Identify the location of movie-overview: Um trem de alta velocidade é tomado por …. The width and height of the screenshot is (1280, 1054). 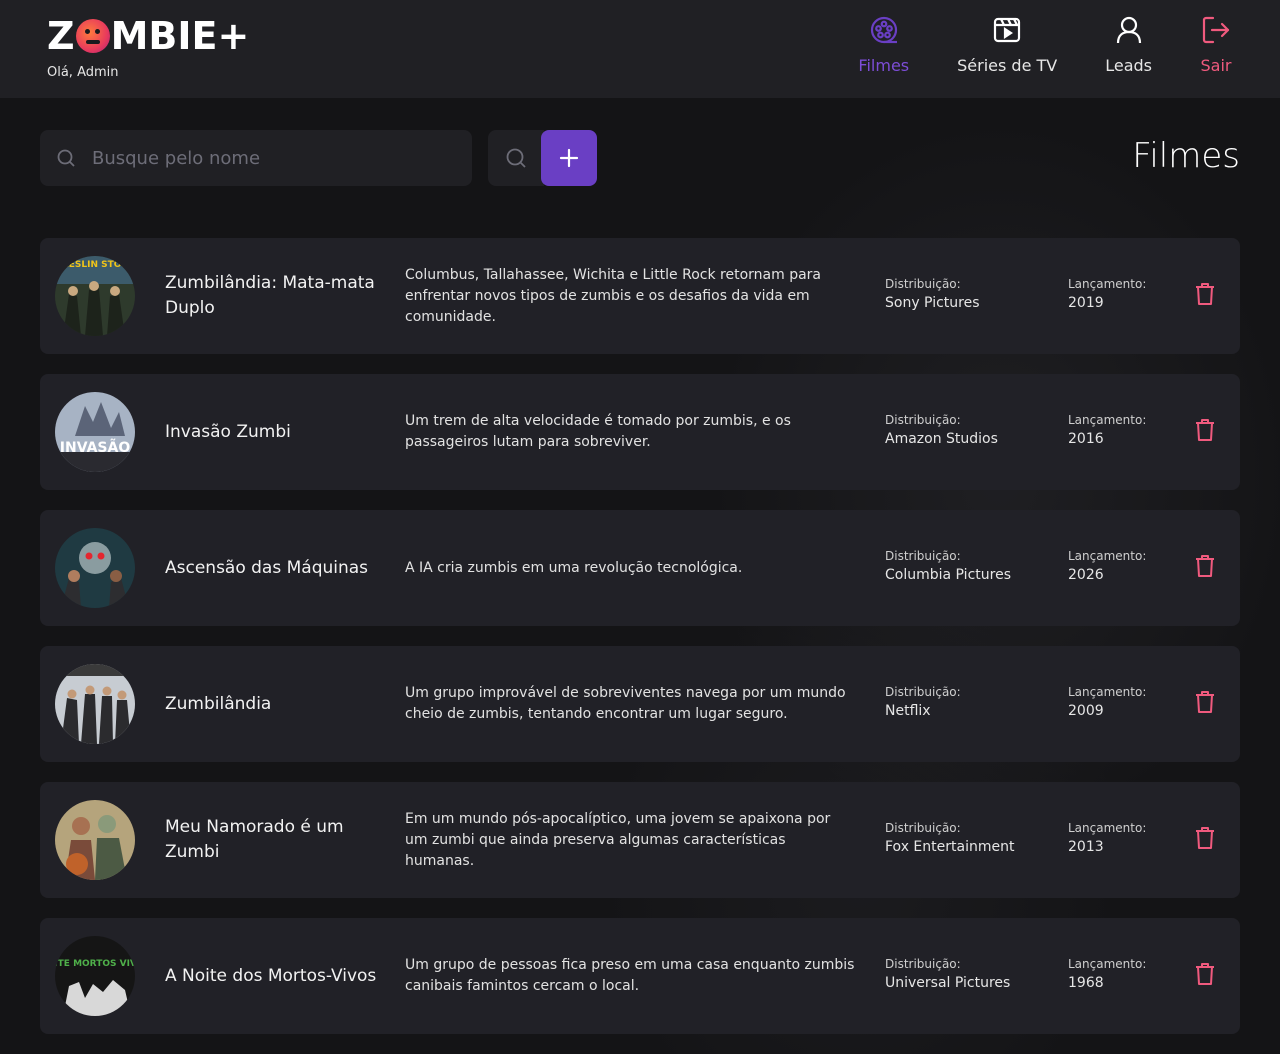
(598, 431).